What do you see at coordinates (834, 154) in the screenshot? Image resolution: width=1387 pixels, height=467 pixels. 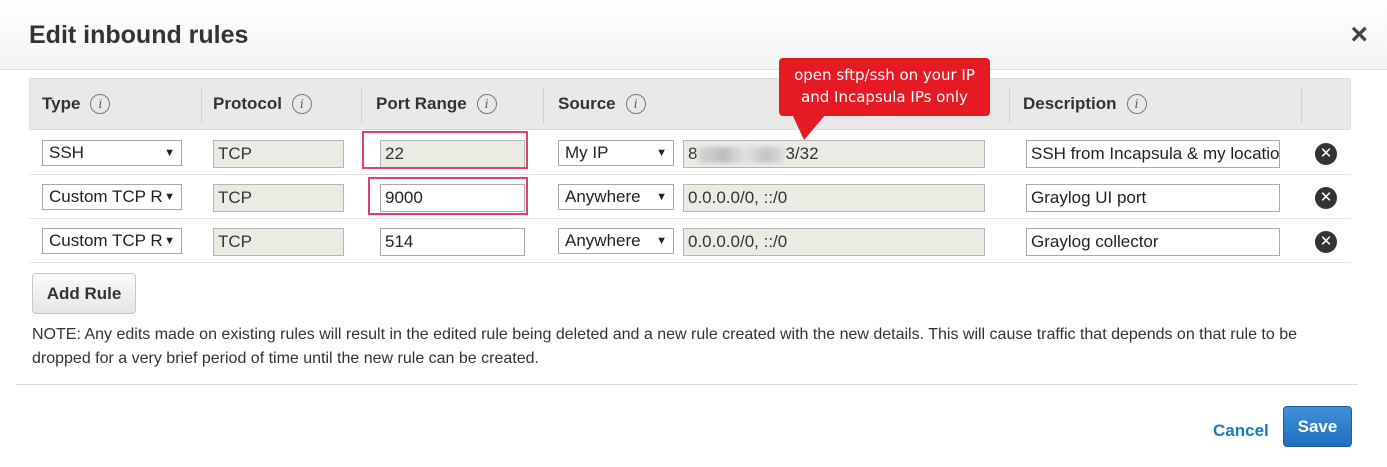 I see `source-cidr-input: 8 3/32` at bounding box center [834, 154].